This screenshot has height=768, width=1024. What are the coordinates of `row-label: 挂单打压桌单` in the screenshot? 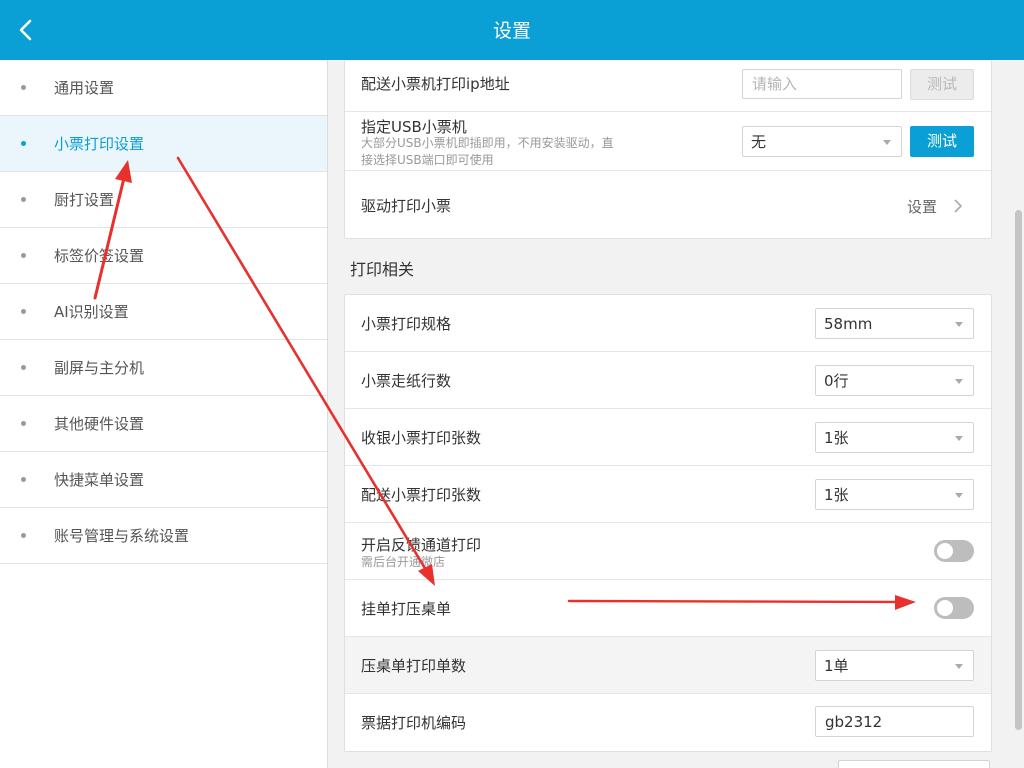 It's located at (406, 609).